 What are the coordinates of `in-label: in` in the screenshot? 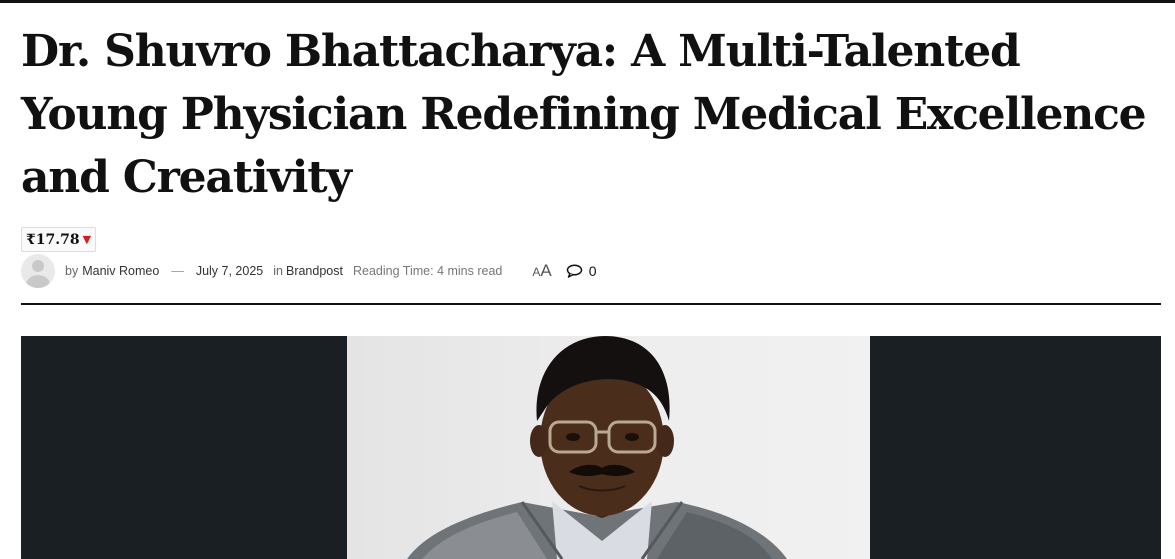 It's located at (278, 271).